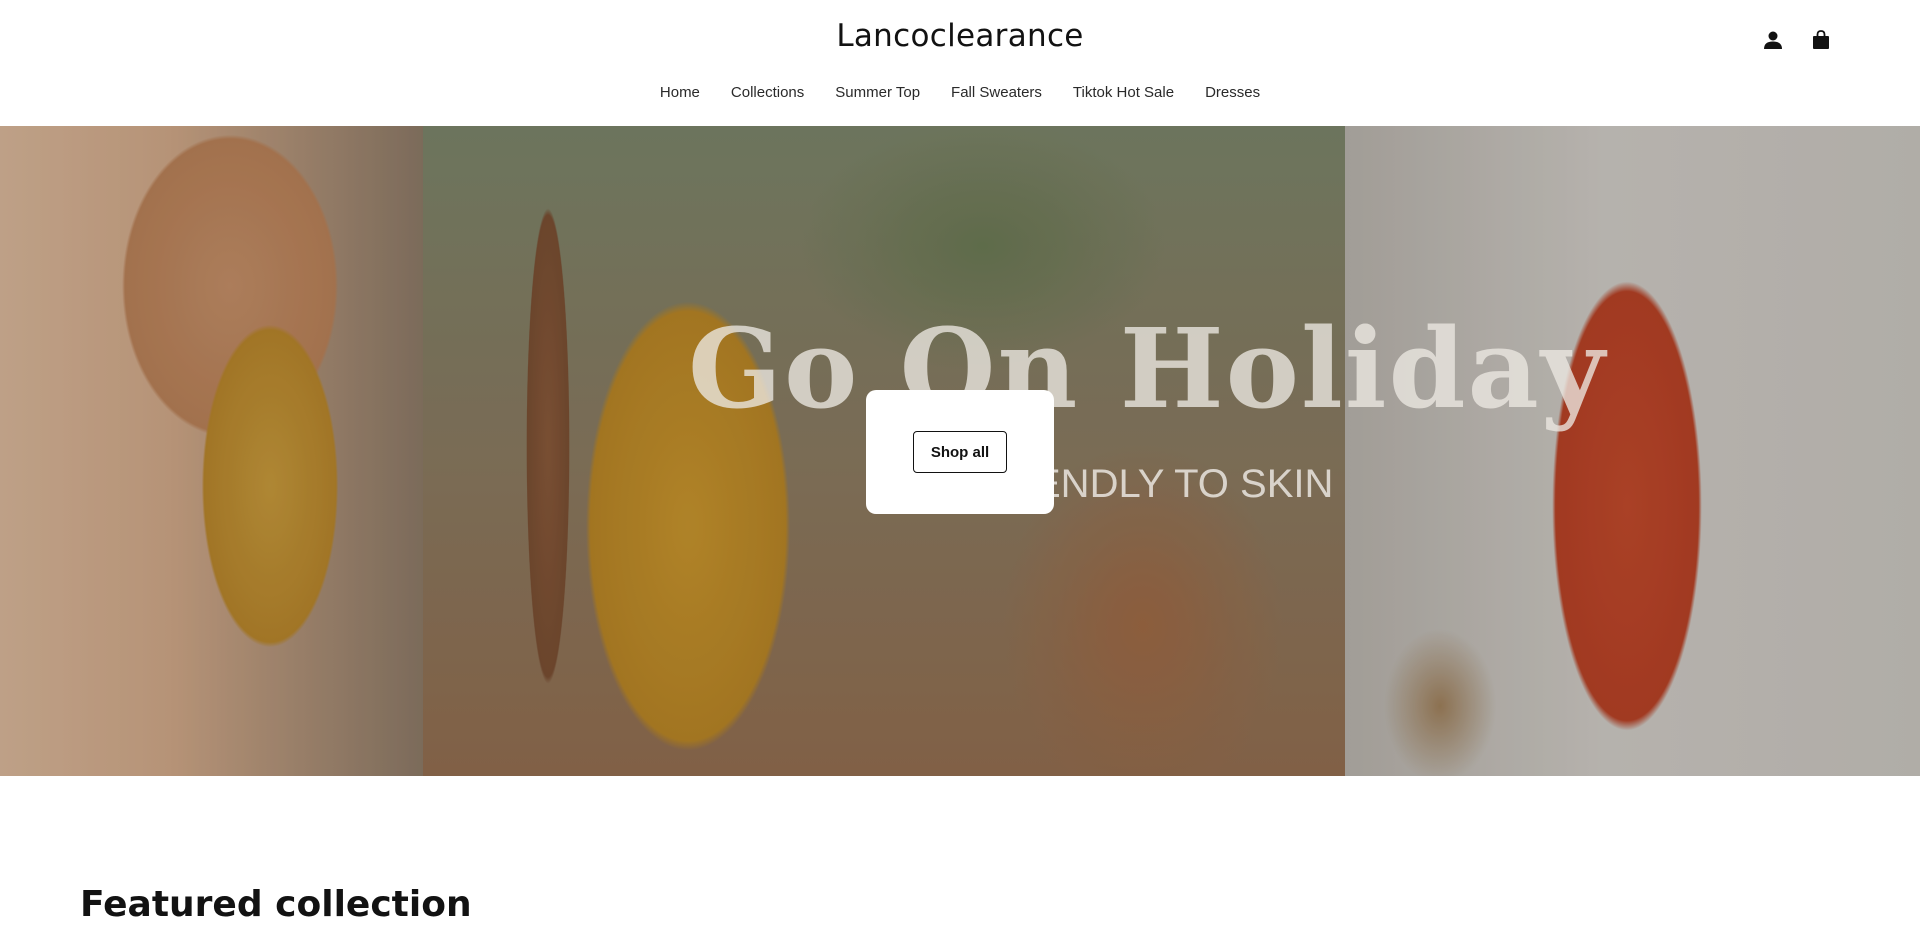 The image size is (1920, 925). What do you see at coordinates (276, 904) in the screenshot?
I see `featured-collection-heading: Featured collection` at bounding box center [276, 904].